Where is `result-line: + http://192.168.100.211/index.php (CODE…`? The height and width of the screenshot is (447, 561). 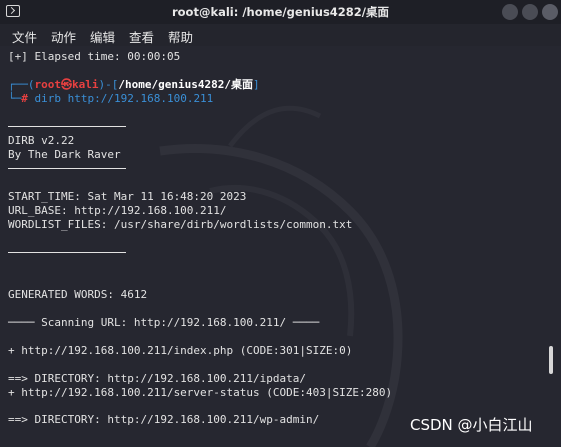
result-line: + http://192.168.100.211/index.php (CODE… is located at coordinates (180, 350).